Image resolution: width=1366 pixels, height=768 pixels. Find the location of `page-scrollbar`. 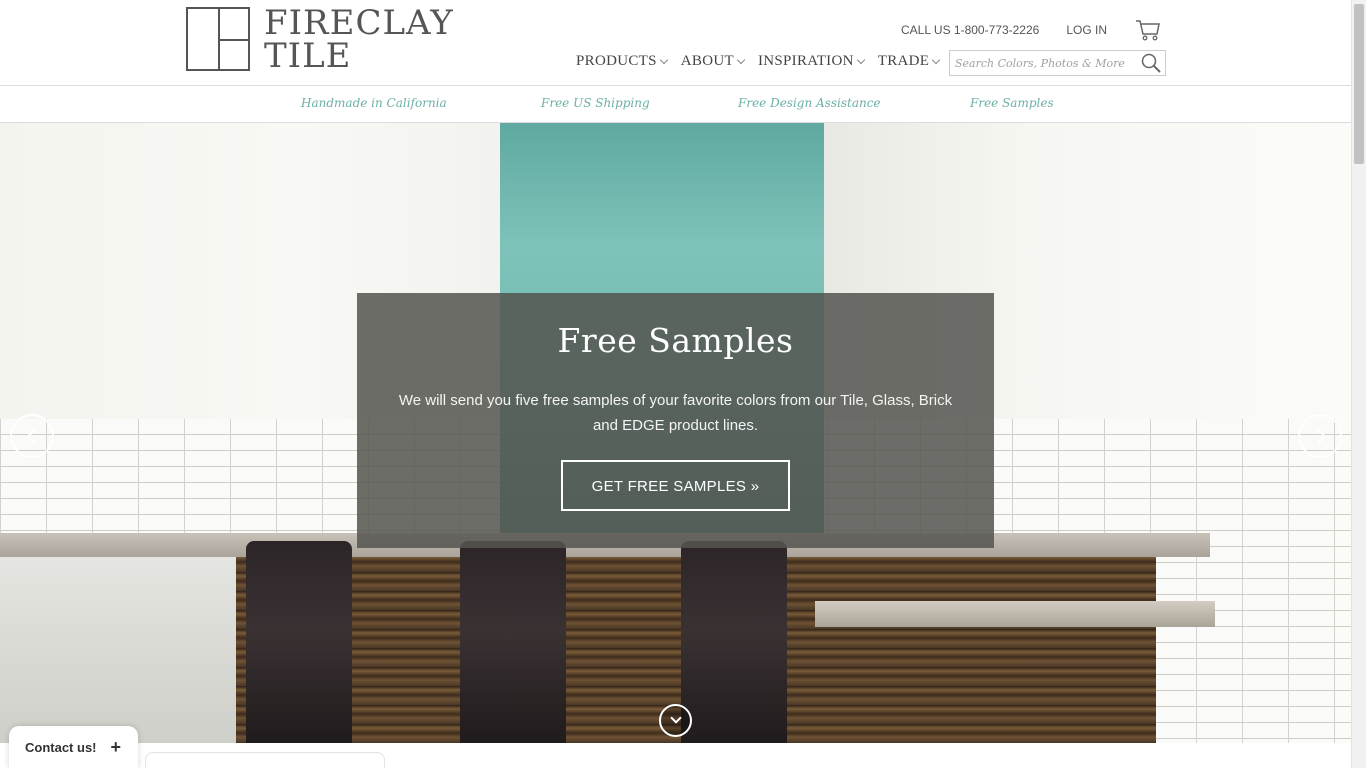

page-scrollbar is located at coordinates (1358, 384).